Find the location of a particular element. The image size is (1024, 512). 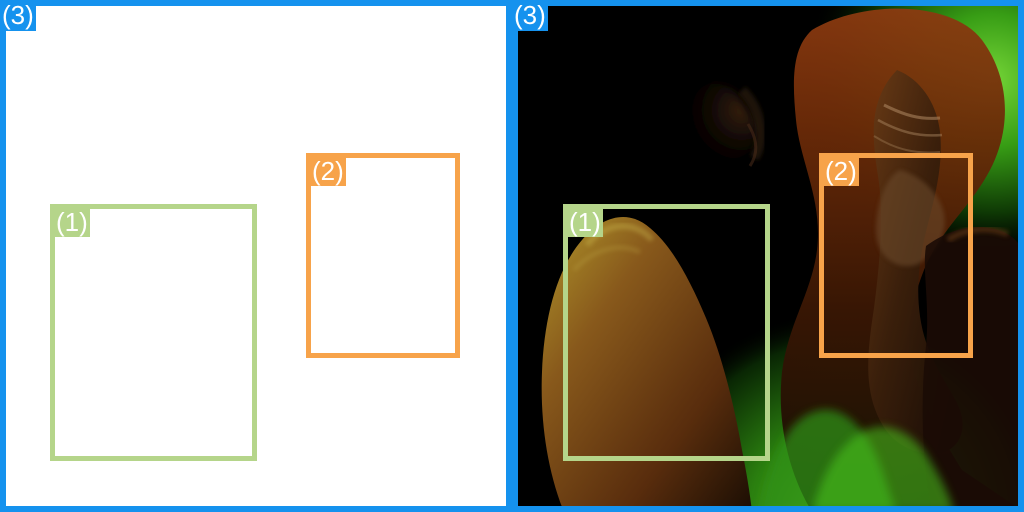

bbox-1-label-left: (1) is located at coordinates (72, 222).